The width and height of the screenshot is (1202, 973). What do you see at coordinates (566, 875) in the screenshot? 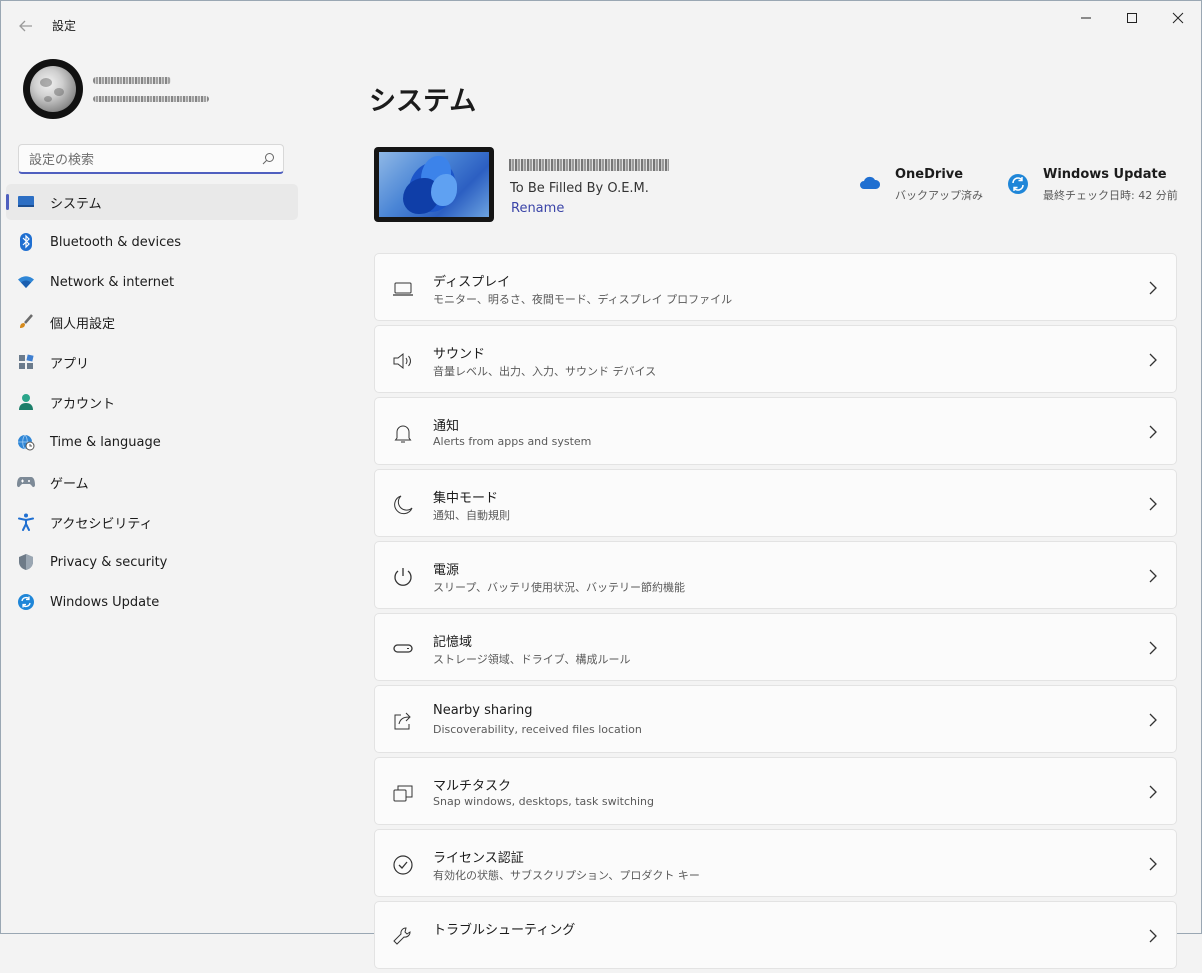
I see `card-subtitle: 有効化の状態、サブスクリプション、プロダクト キー` at bounding box center [566, 875].